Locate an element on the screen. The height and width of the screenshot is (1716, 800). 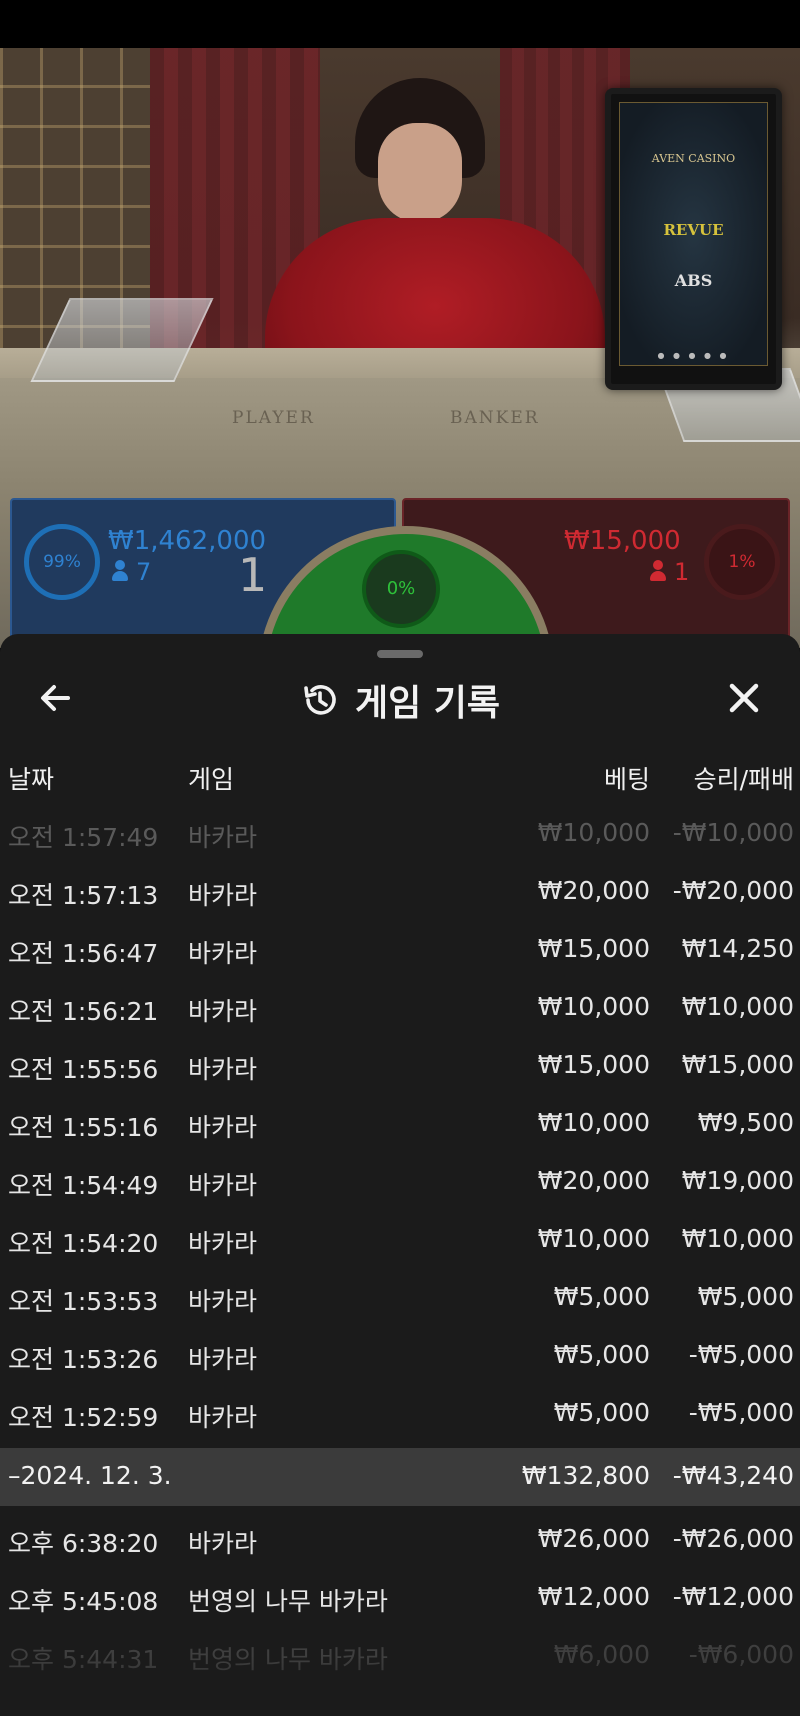
day-summary-result-total: -₩43,240 is located at coordinates (733, 1475).